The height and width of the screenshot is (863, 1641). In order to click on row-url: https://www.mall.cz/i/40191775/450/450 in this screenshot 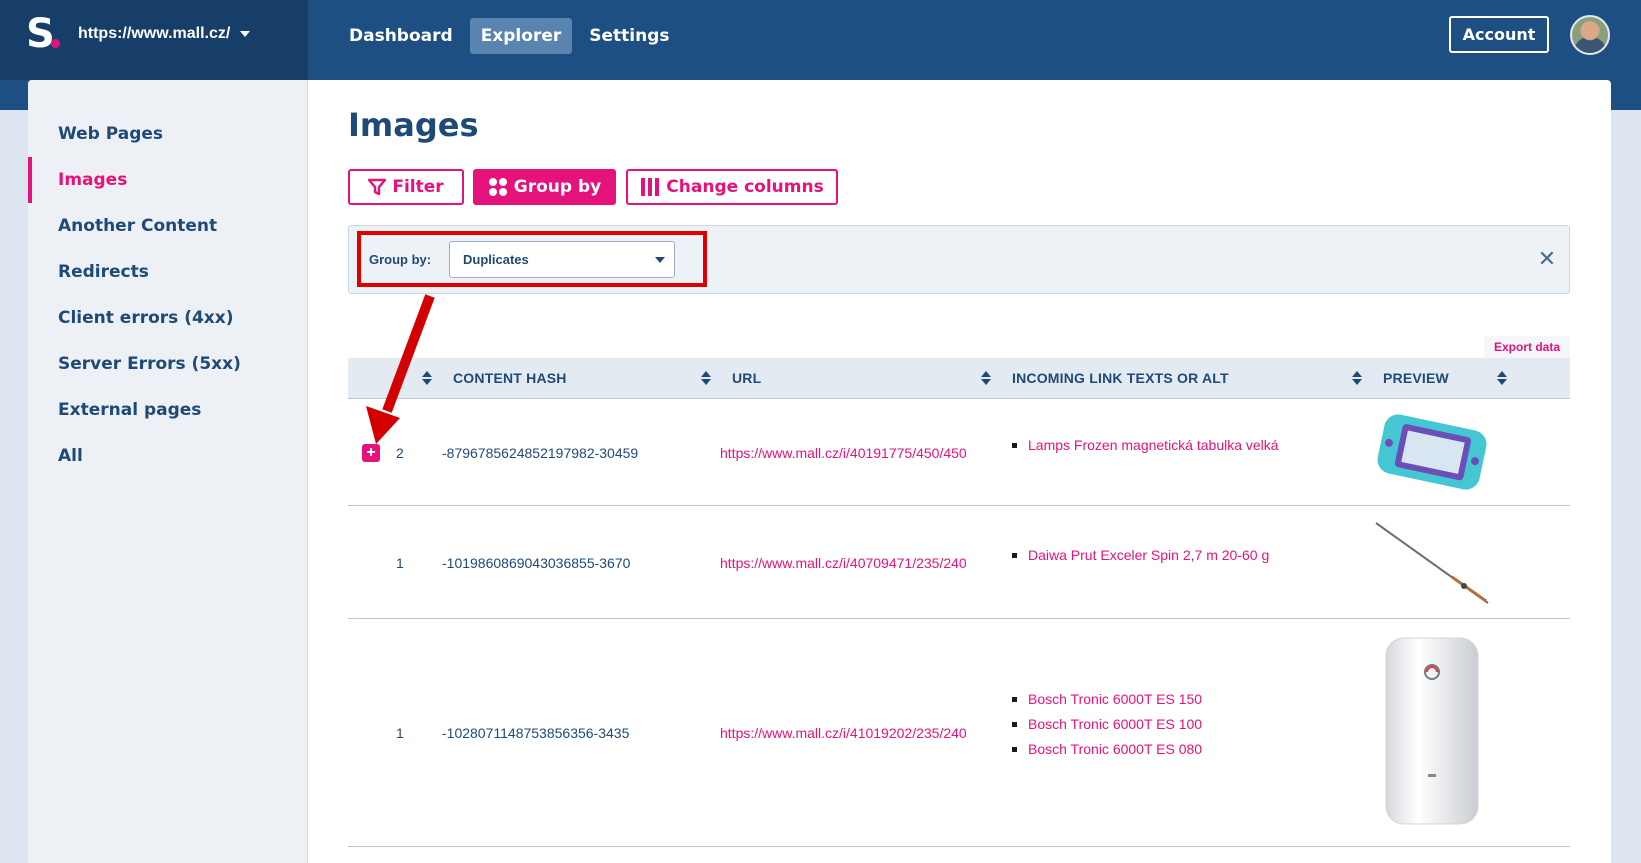, I will do `click(843, 453)`.